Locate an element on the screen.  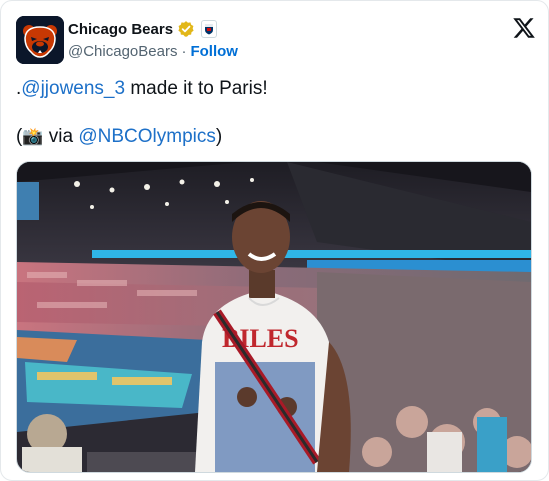
follow-button: Follow is located at coordinates (214, 51).